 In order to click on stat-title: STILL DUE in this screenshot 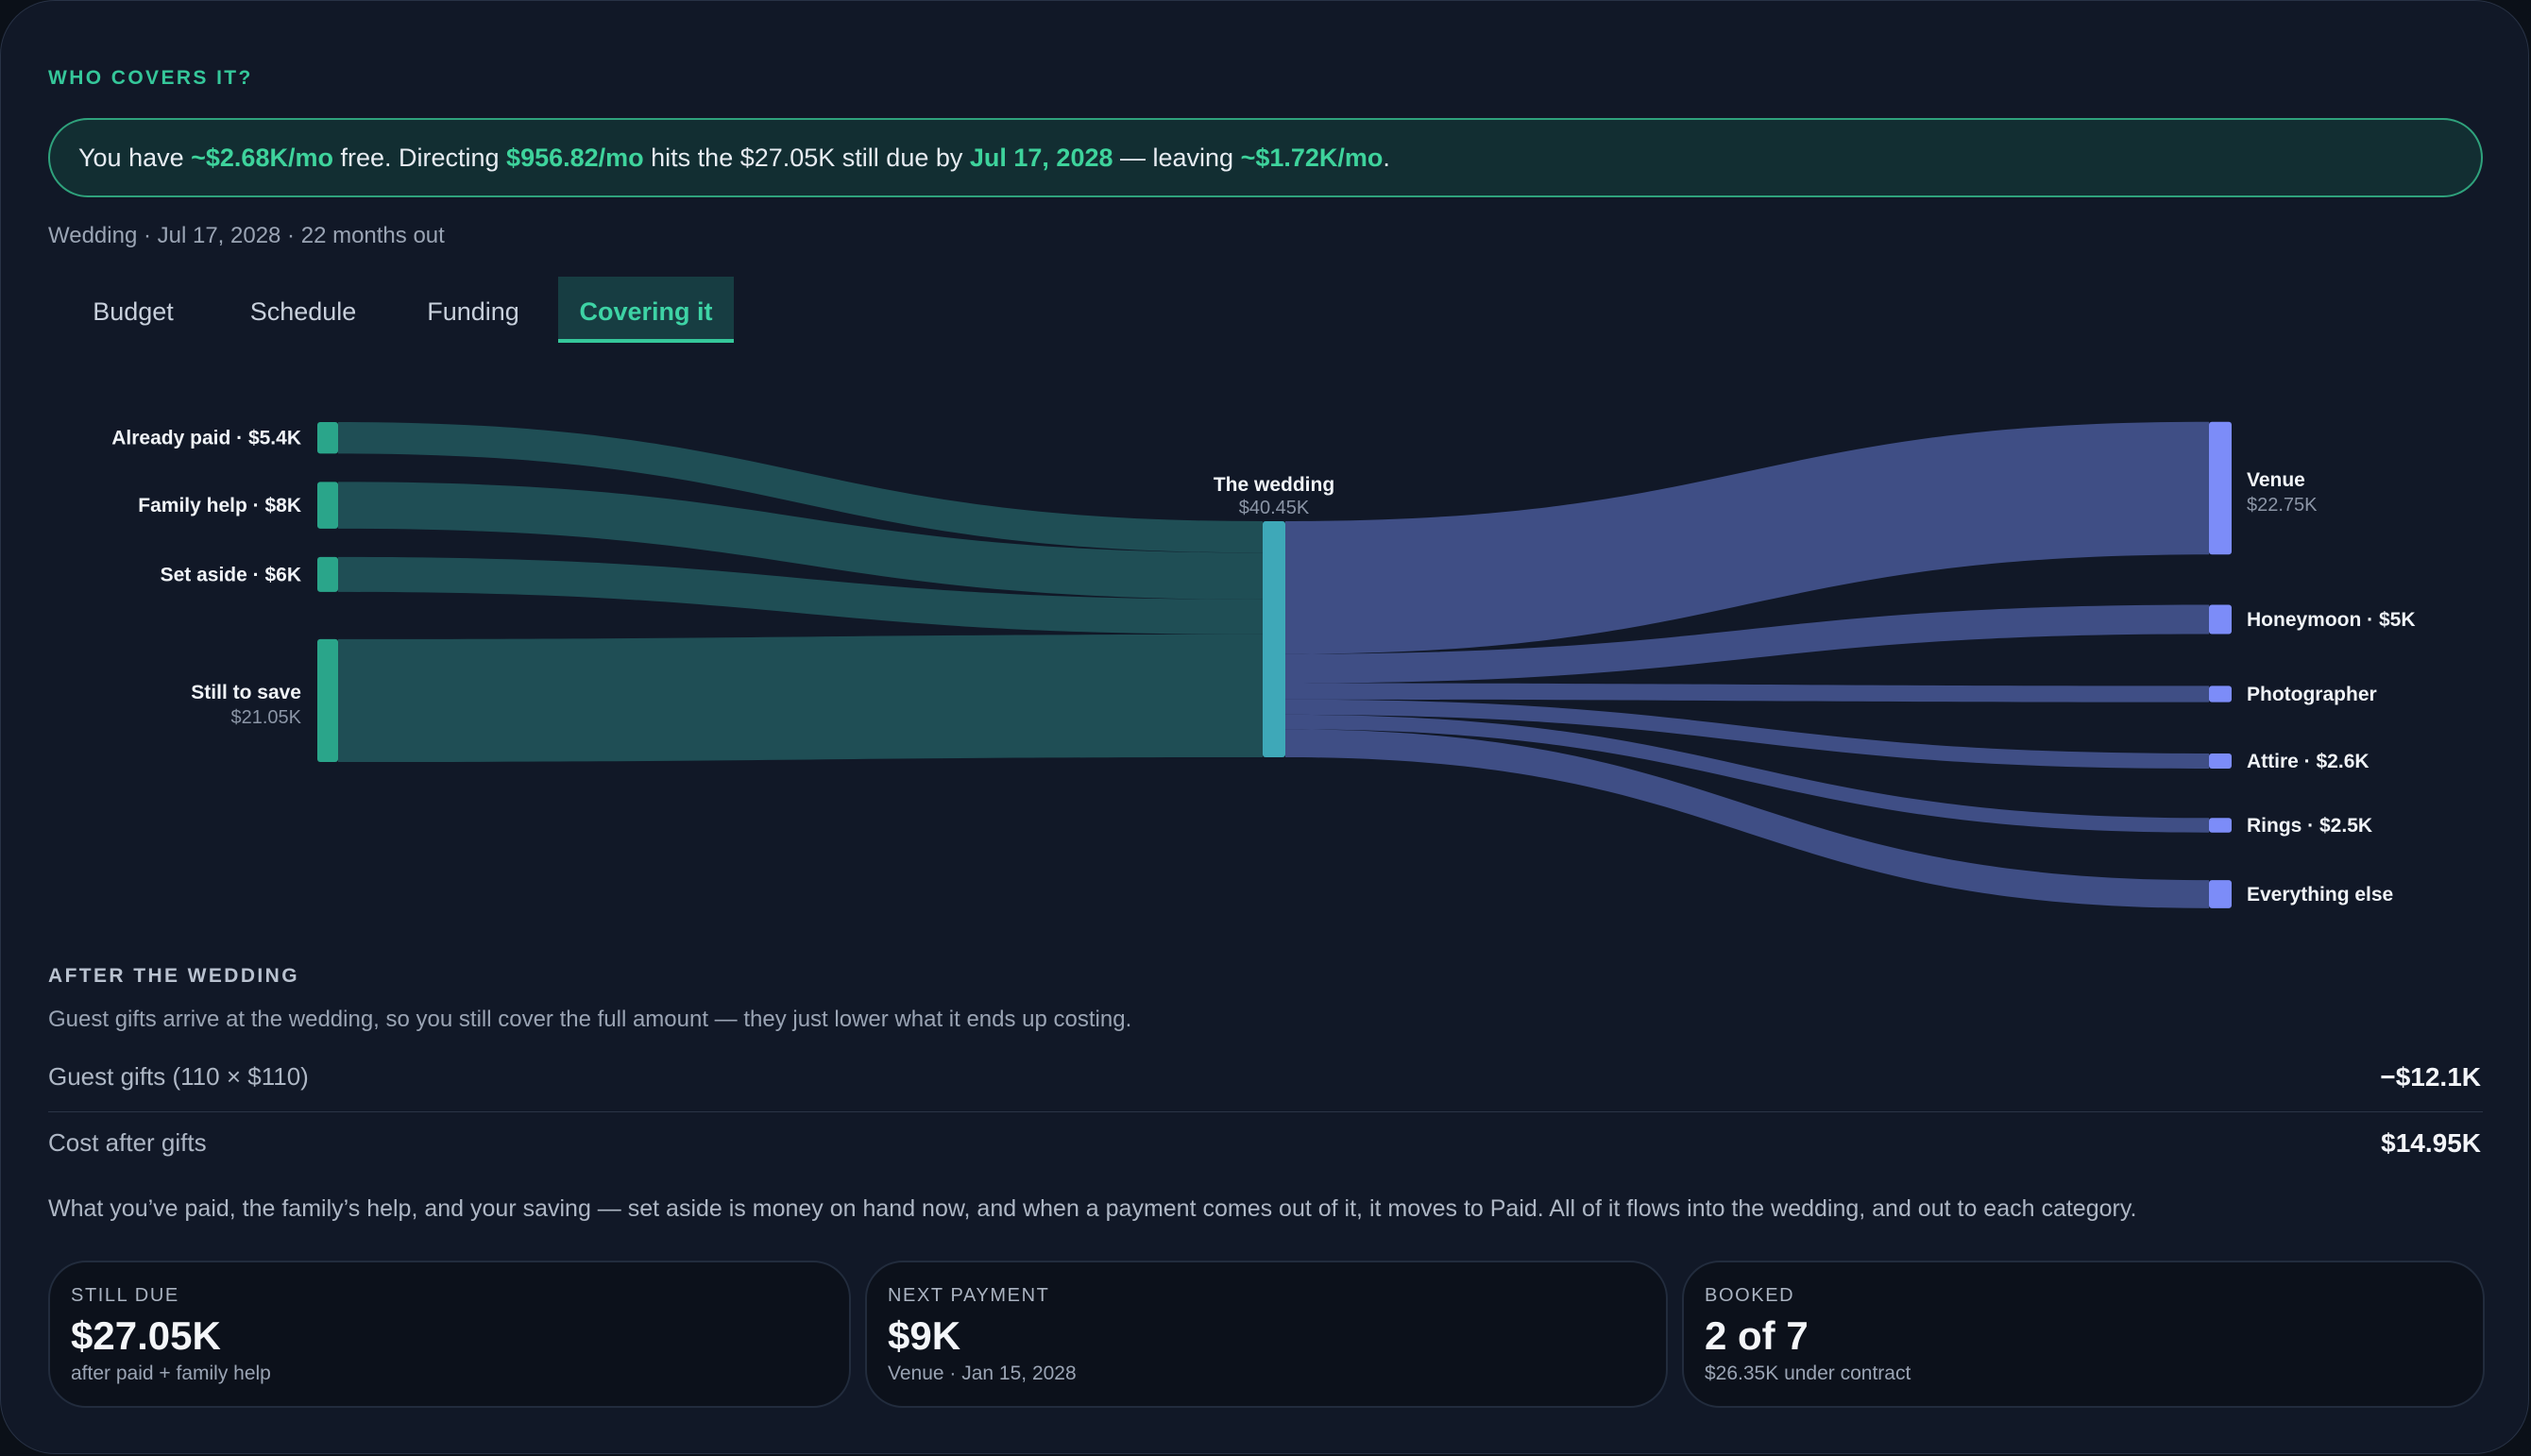, I will do `click(125, 1295)`.